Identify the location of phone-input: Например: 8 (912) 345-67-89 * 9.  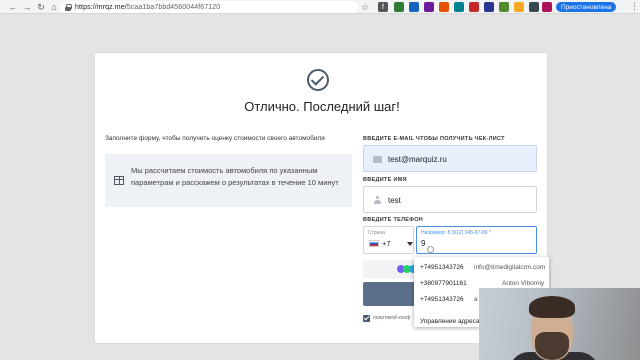
(476, 240).